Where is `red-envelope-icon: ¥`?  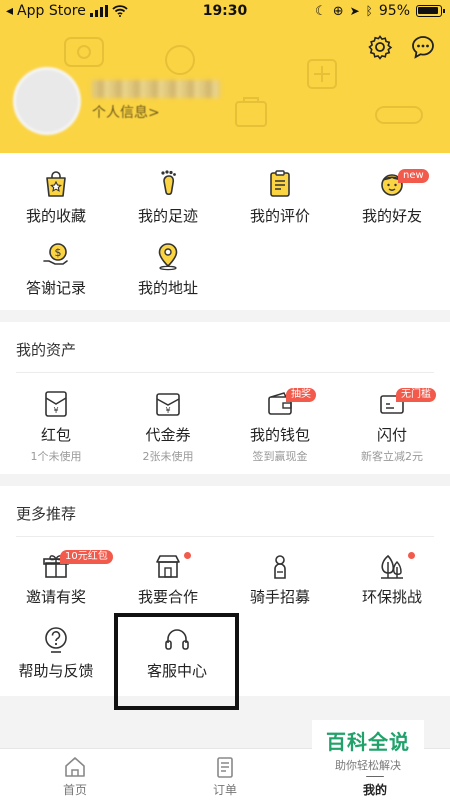
red-envelope-icon: ¥ is located at coordinates (56, 404).